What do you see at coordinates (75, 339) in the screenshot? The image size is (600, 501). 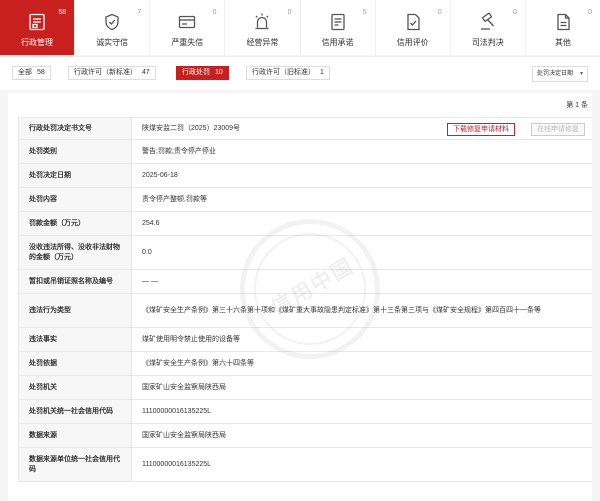 I see `row-key: 违法事实` at bounding box center [75, 339].